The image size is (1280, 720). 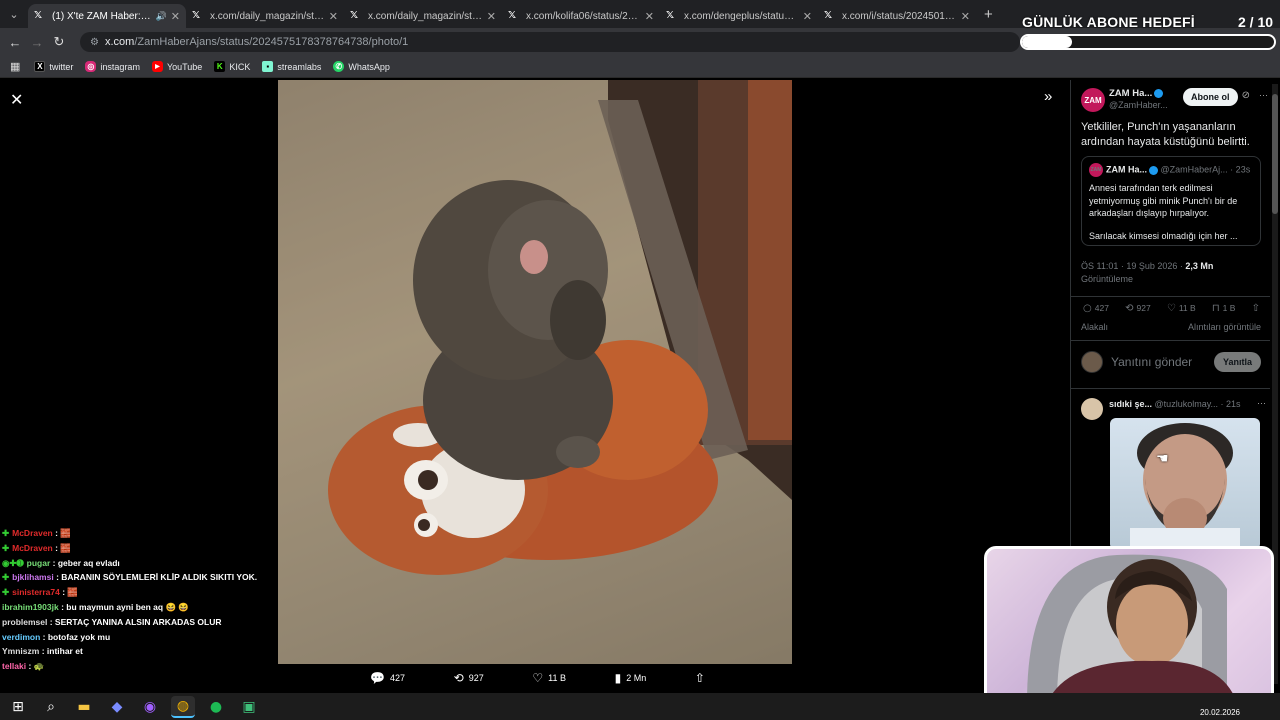 What do you see at coordinates (1171, 308) in the screenshot?
I see `heart-icon: ♡` at bounding box center [1171, 308].